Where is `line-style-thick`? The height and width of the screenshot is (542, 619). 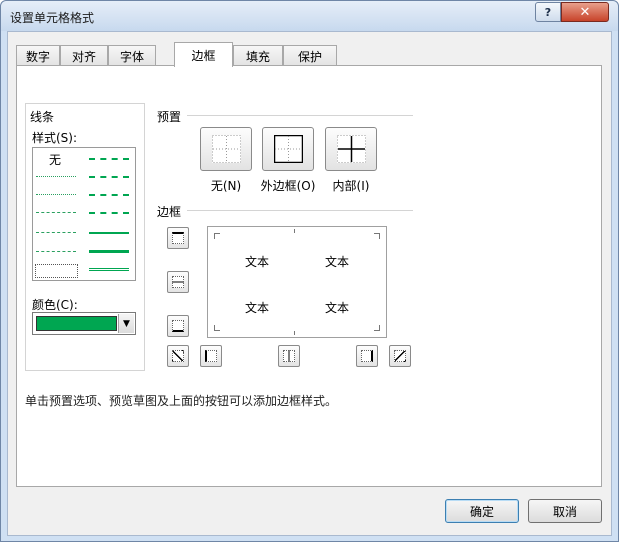
line-style-thick is located at coordinates (109, 251).